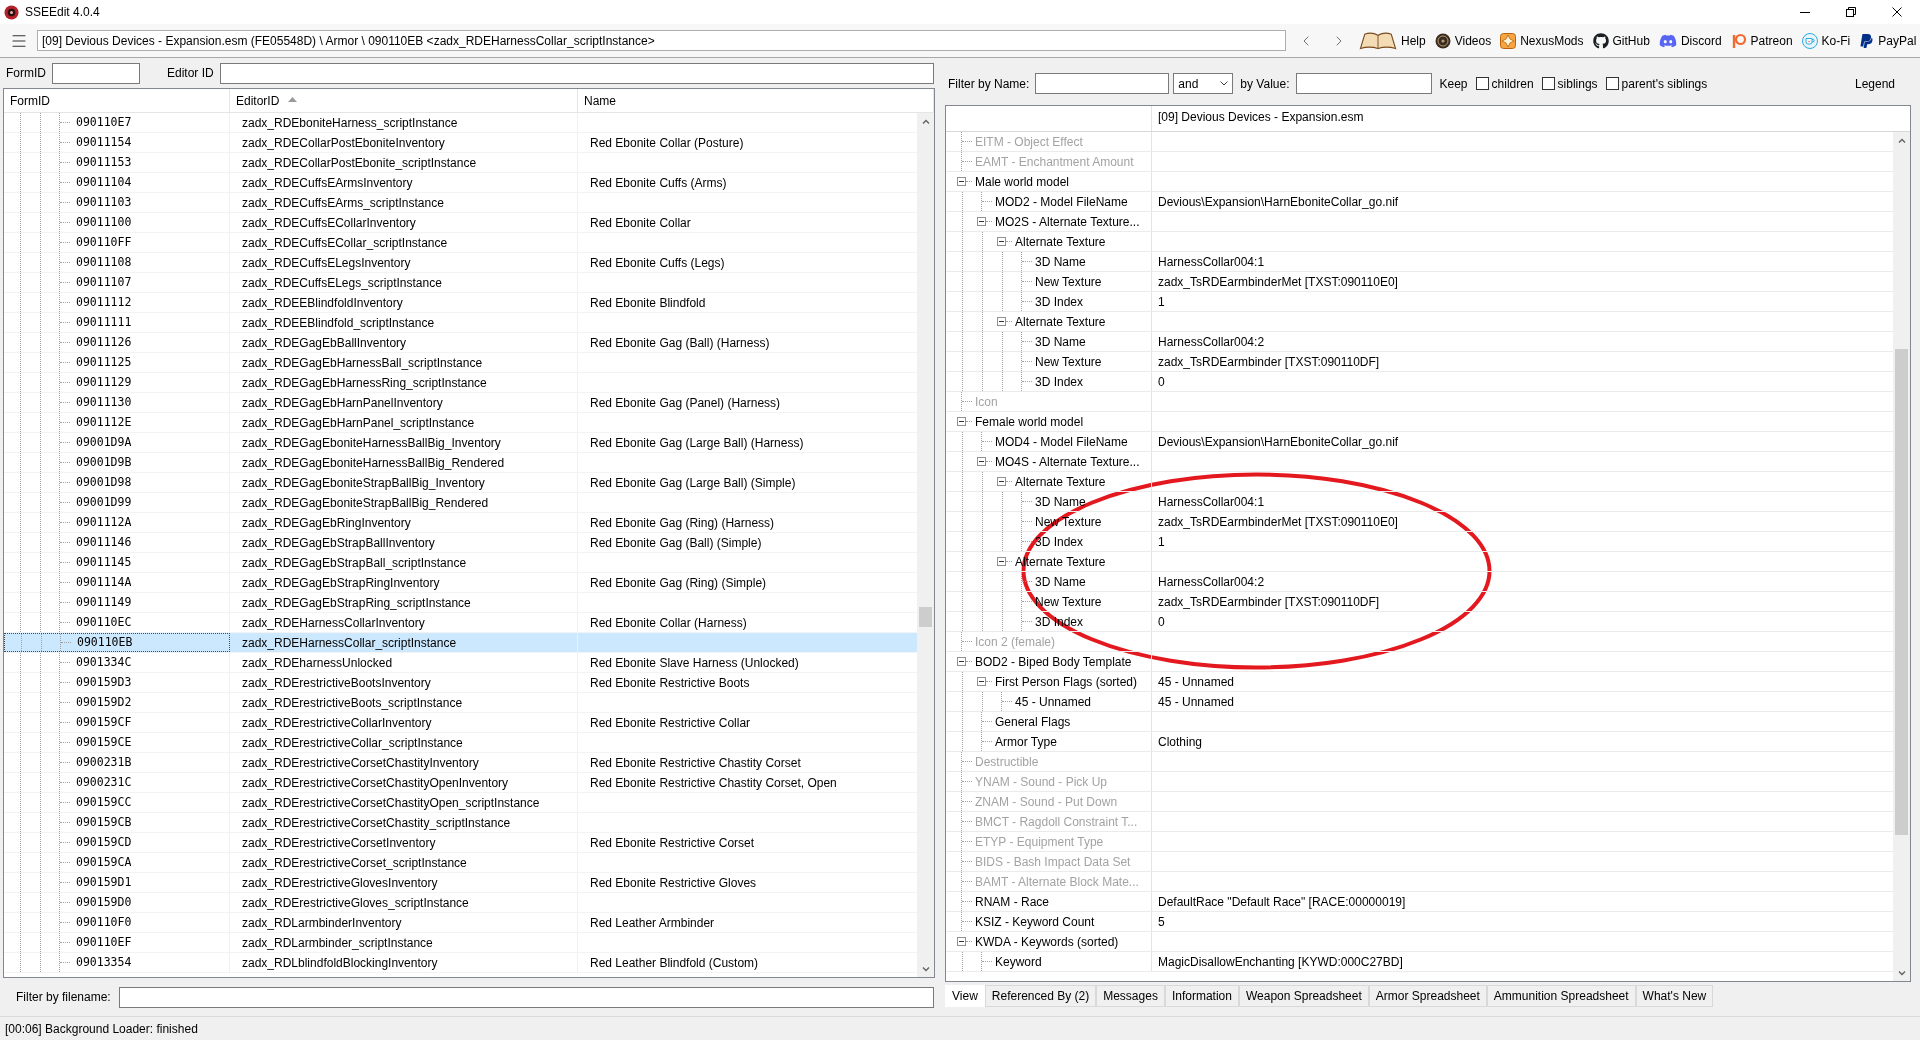  Describe the element at coordinates (117, 100) in the screenshot. I see `column-header: FormID` at that location.